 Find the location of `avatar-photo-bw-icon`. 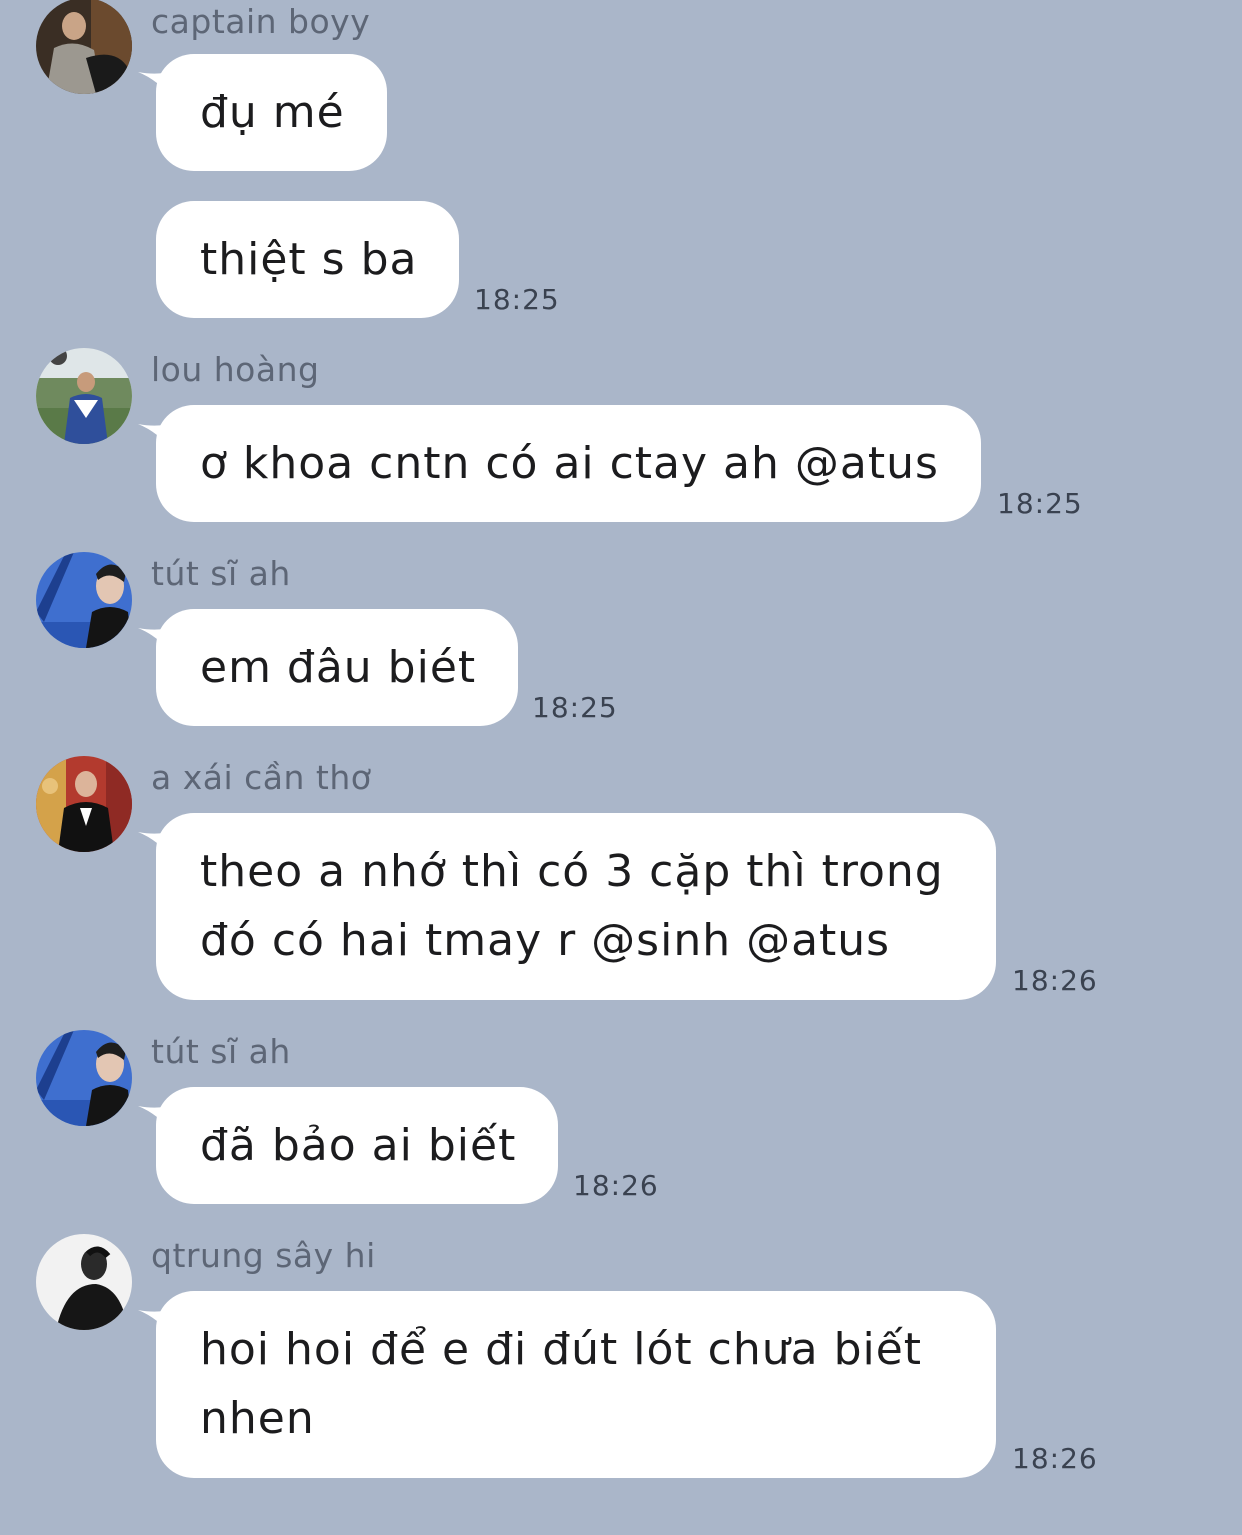

avatar-photo-bw-icon is located at coordinates (84, 1282).